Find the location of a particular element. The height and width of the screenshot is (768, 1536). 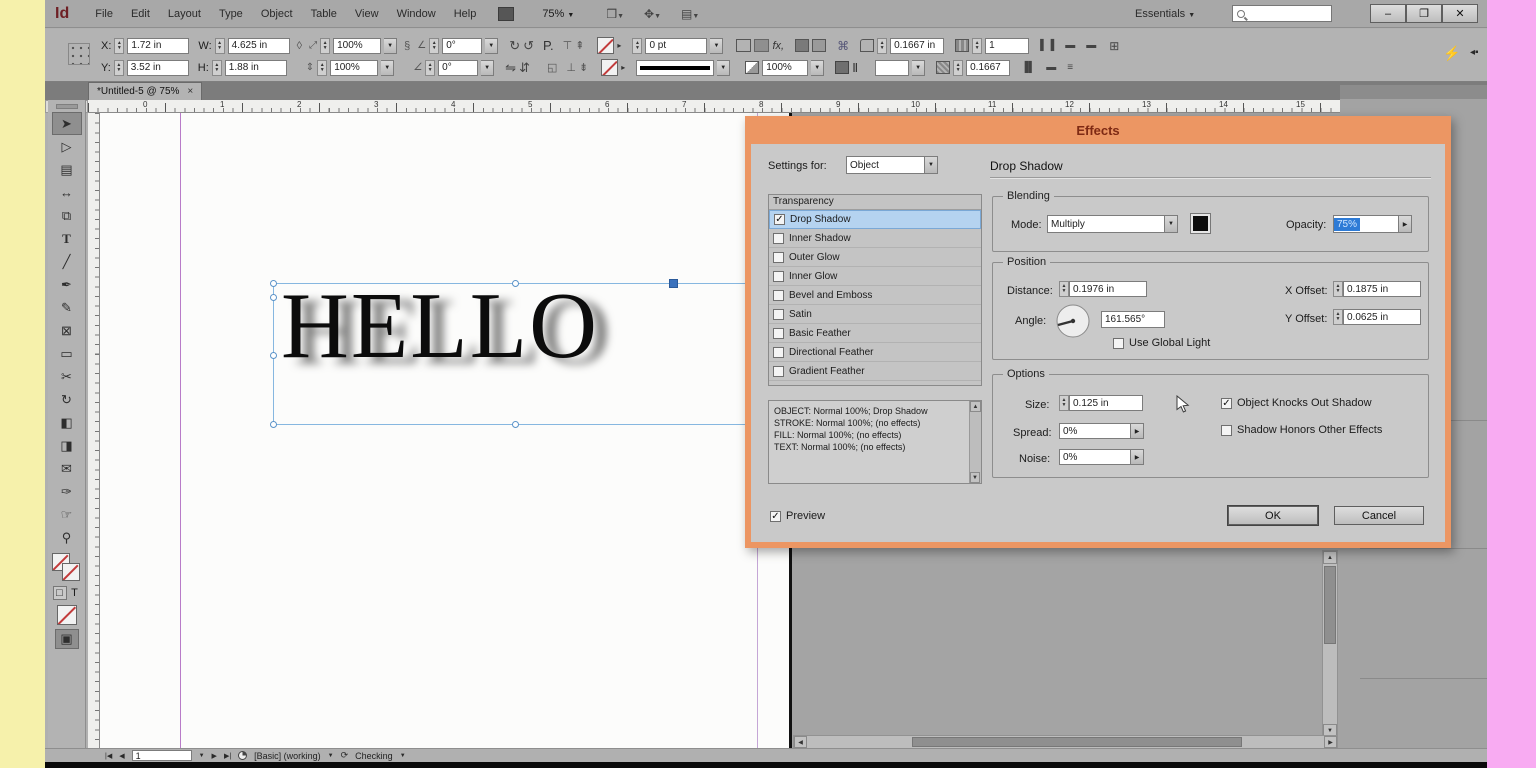

search-input is located at coordinates (1282, 13).